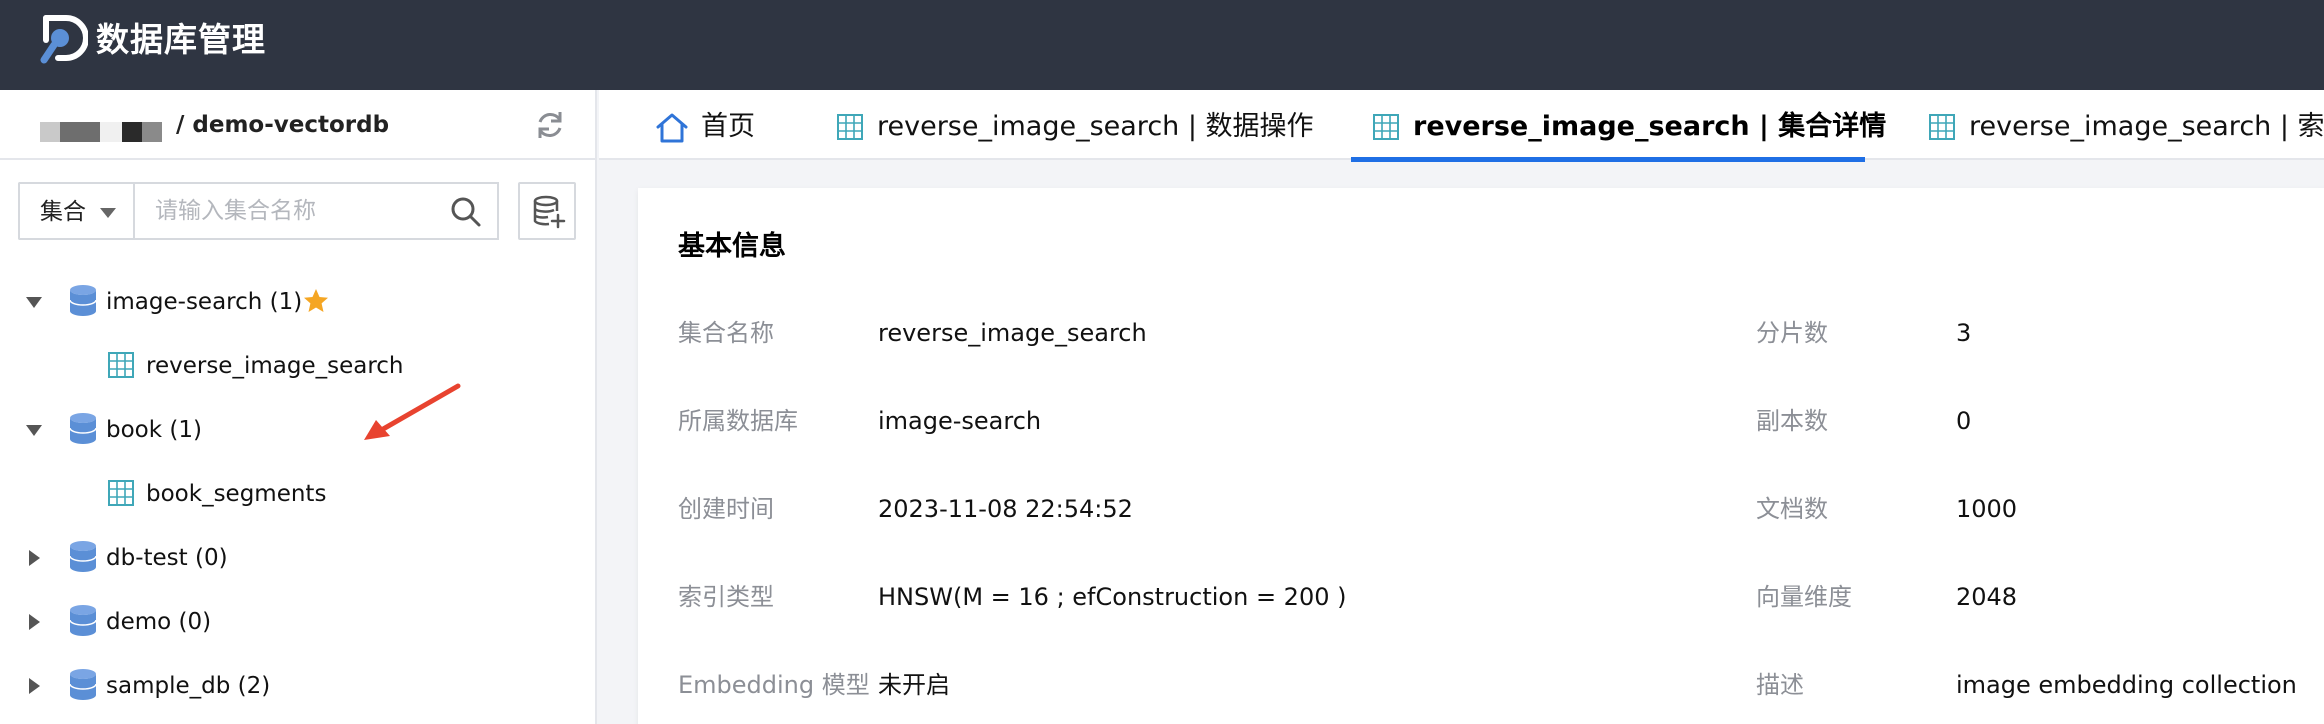 Image resolution: width=2324 pixels, height=724 pixels. Describe the element at coordinates (1005, 509) in the screenshot. I see `field-value-created-time: 2023-11-08 22:54:52` at that location.